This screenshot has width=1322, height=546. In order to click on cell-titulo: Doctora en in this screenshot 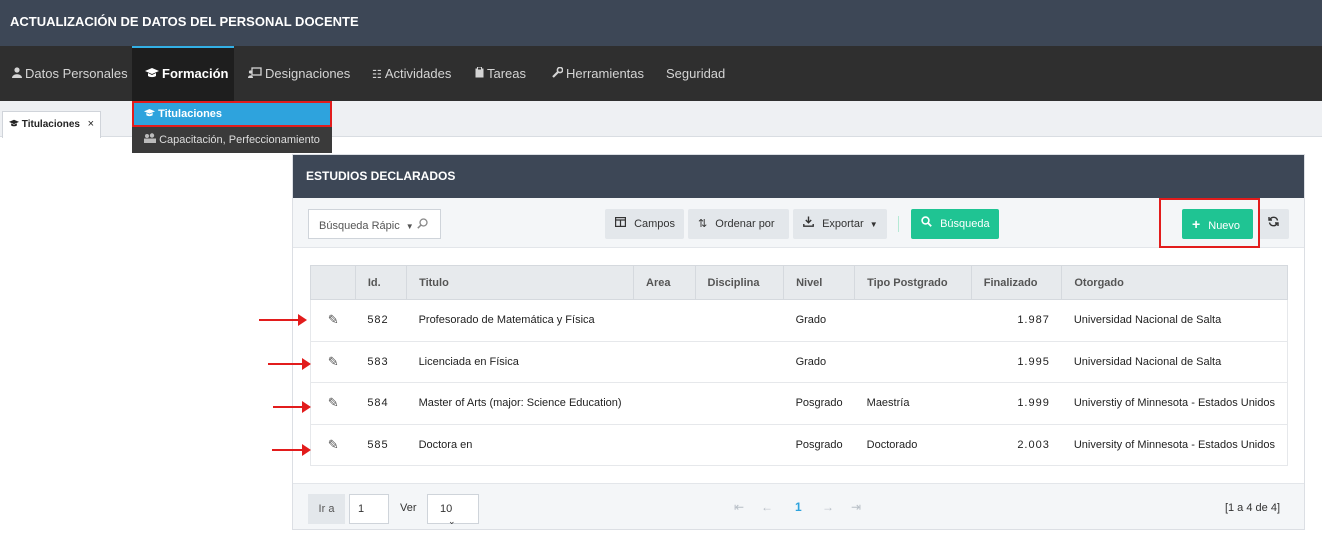, I will do `click(520, 444)`.